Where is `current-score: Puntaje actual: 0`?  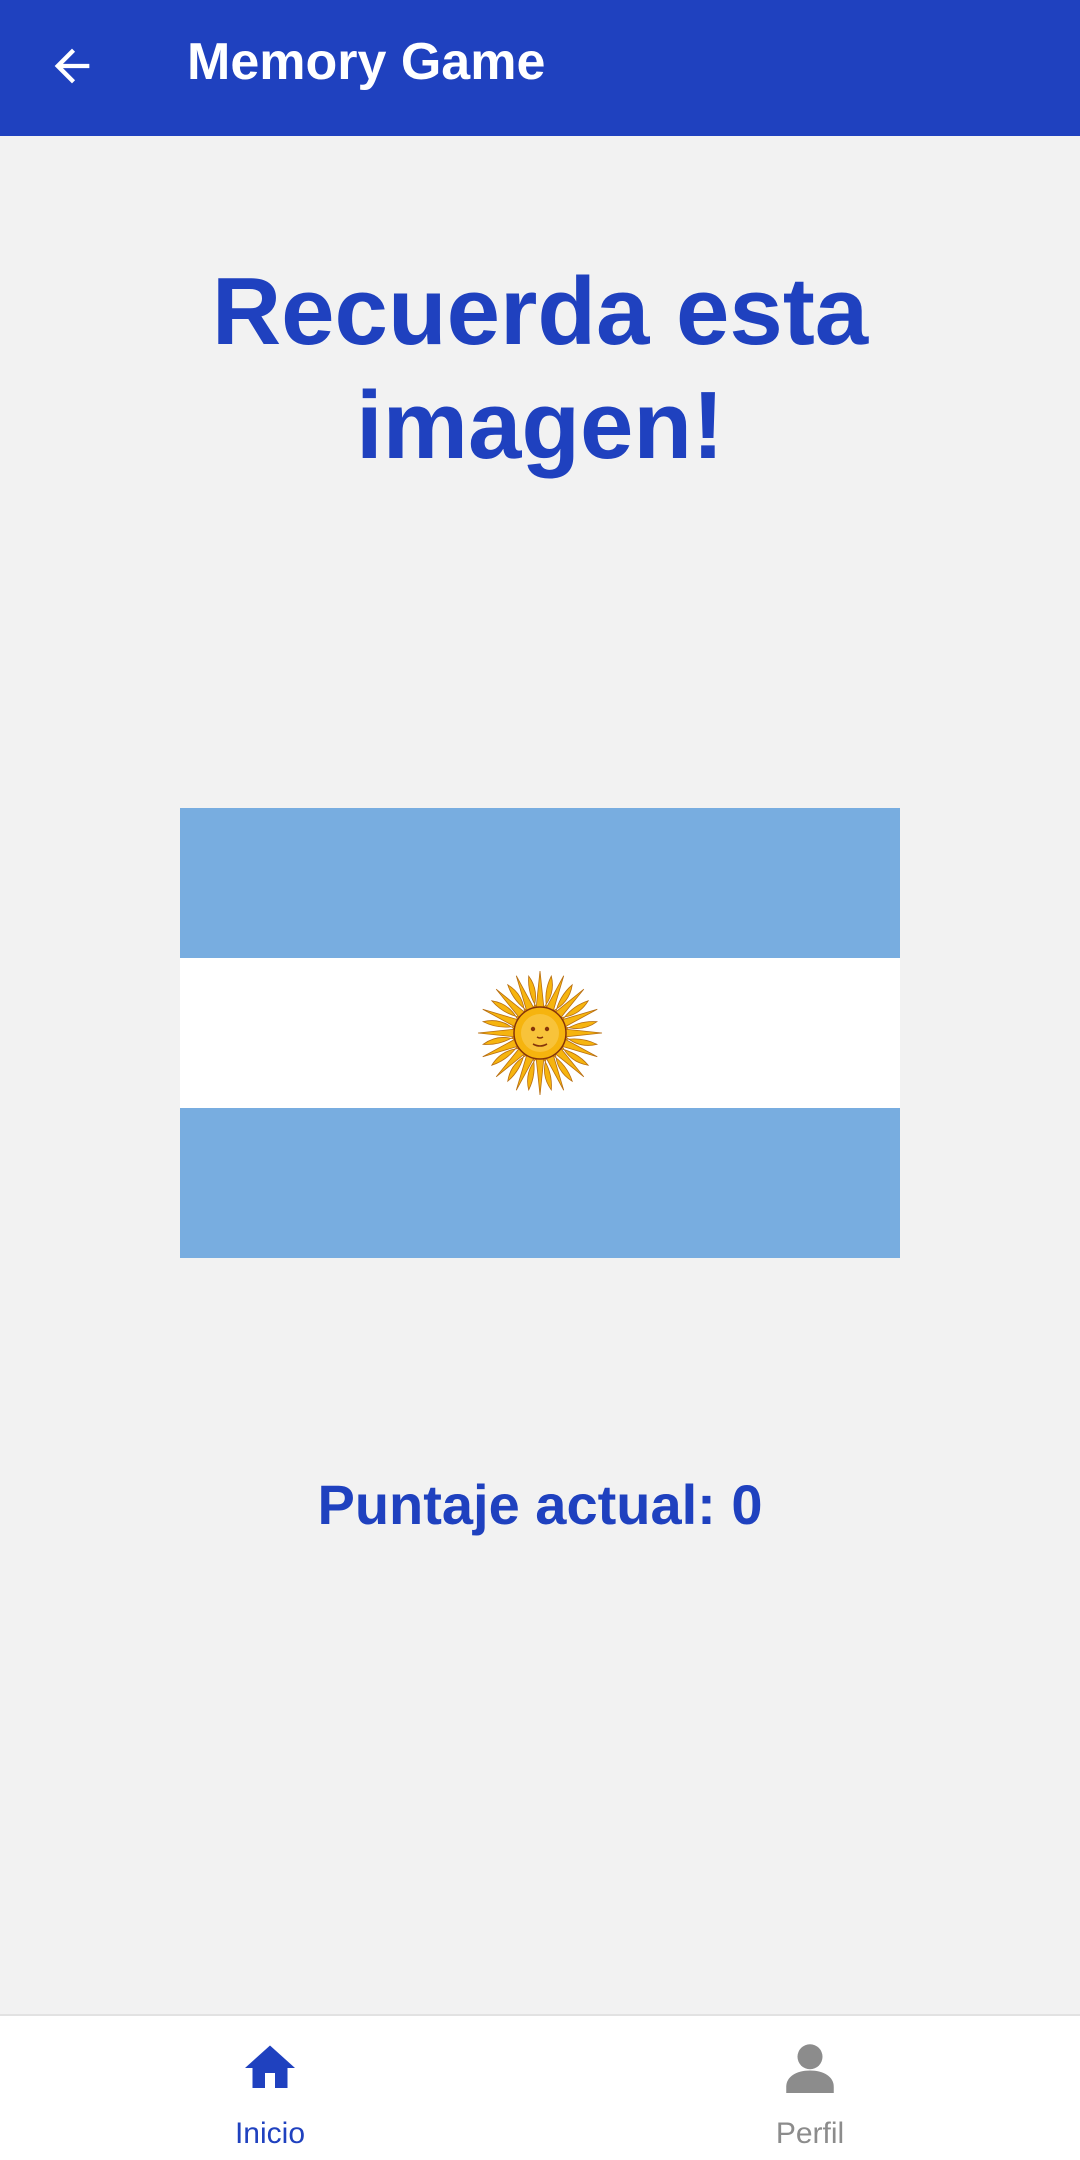 current-score: Puntaje actual: 0 is located at coordinates (540, 1504).